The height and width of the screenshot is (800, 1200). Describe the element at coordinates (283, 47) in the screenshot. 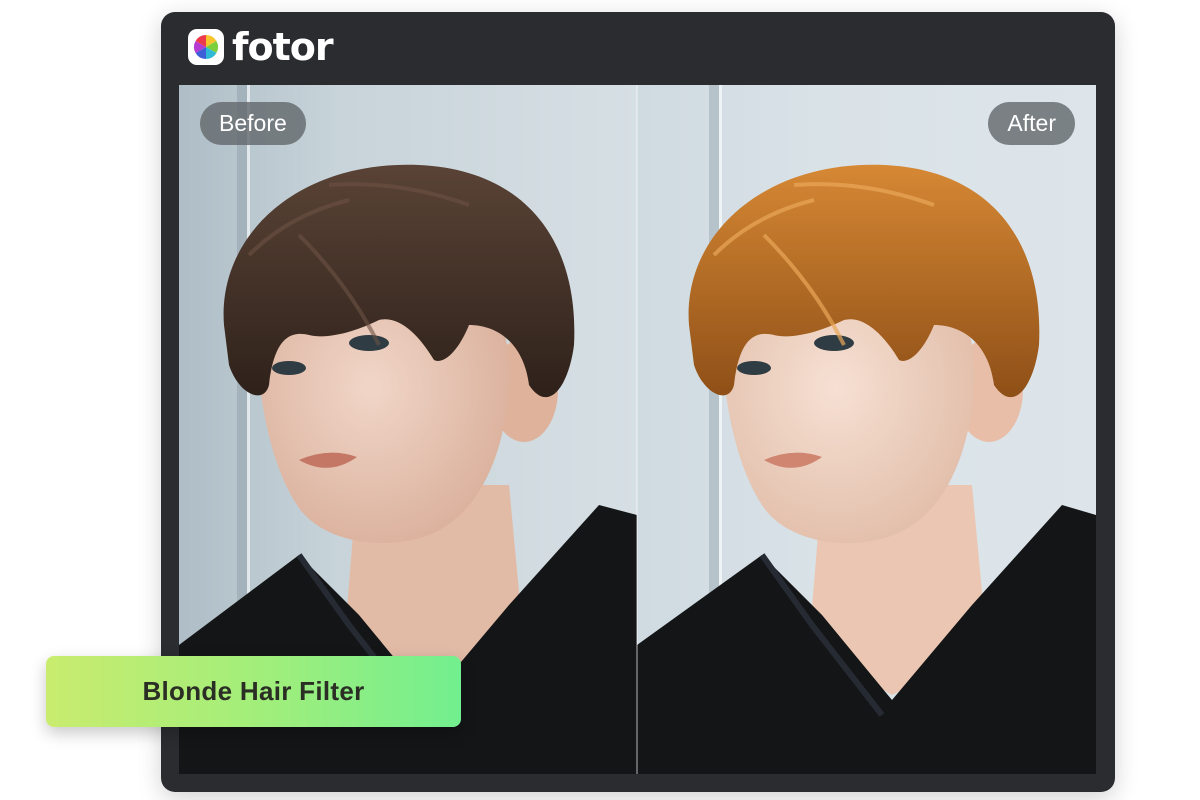

I see `brand-name: fotor` at that location.